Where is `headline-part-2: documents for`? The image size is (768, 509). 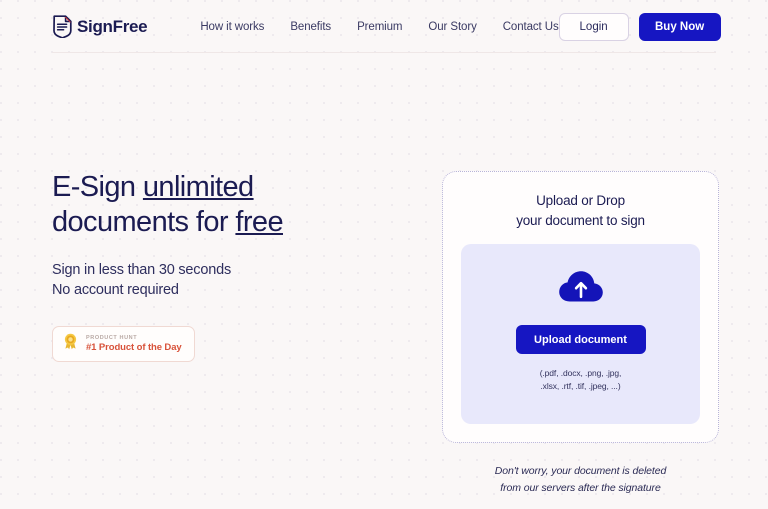
headline-part-2: documents for is located at coordinates (144, 222).